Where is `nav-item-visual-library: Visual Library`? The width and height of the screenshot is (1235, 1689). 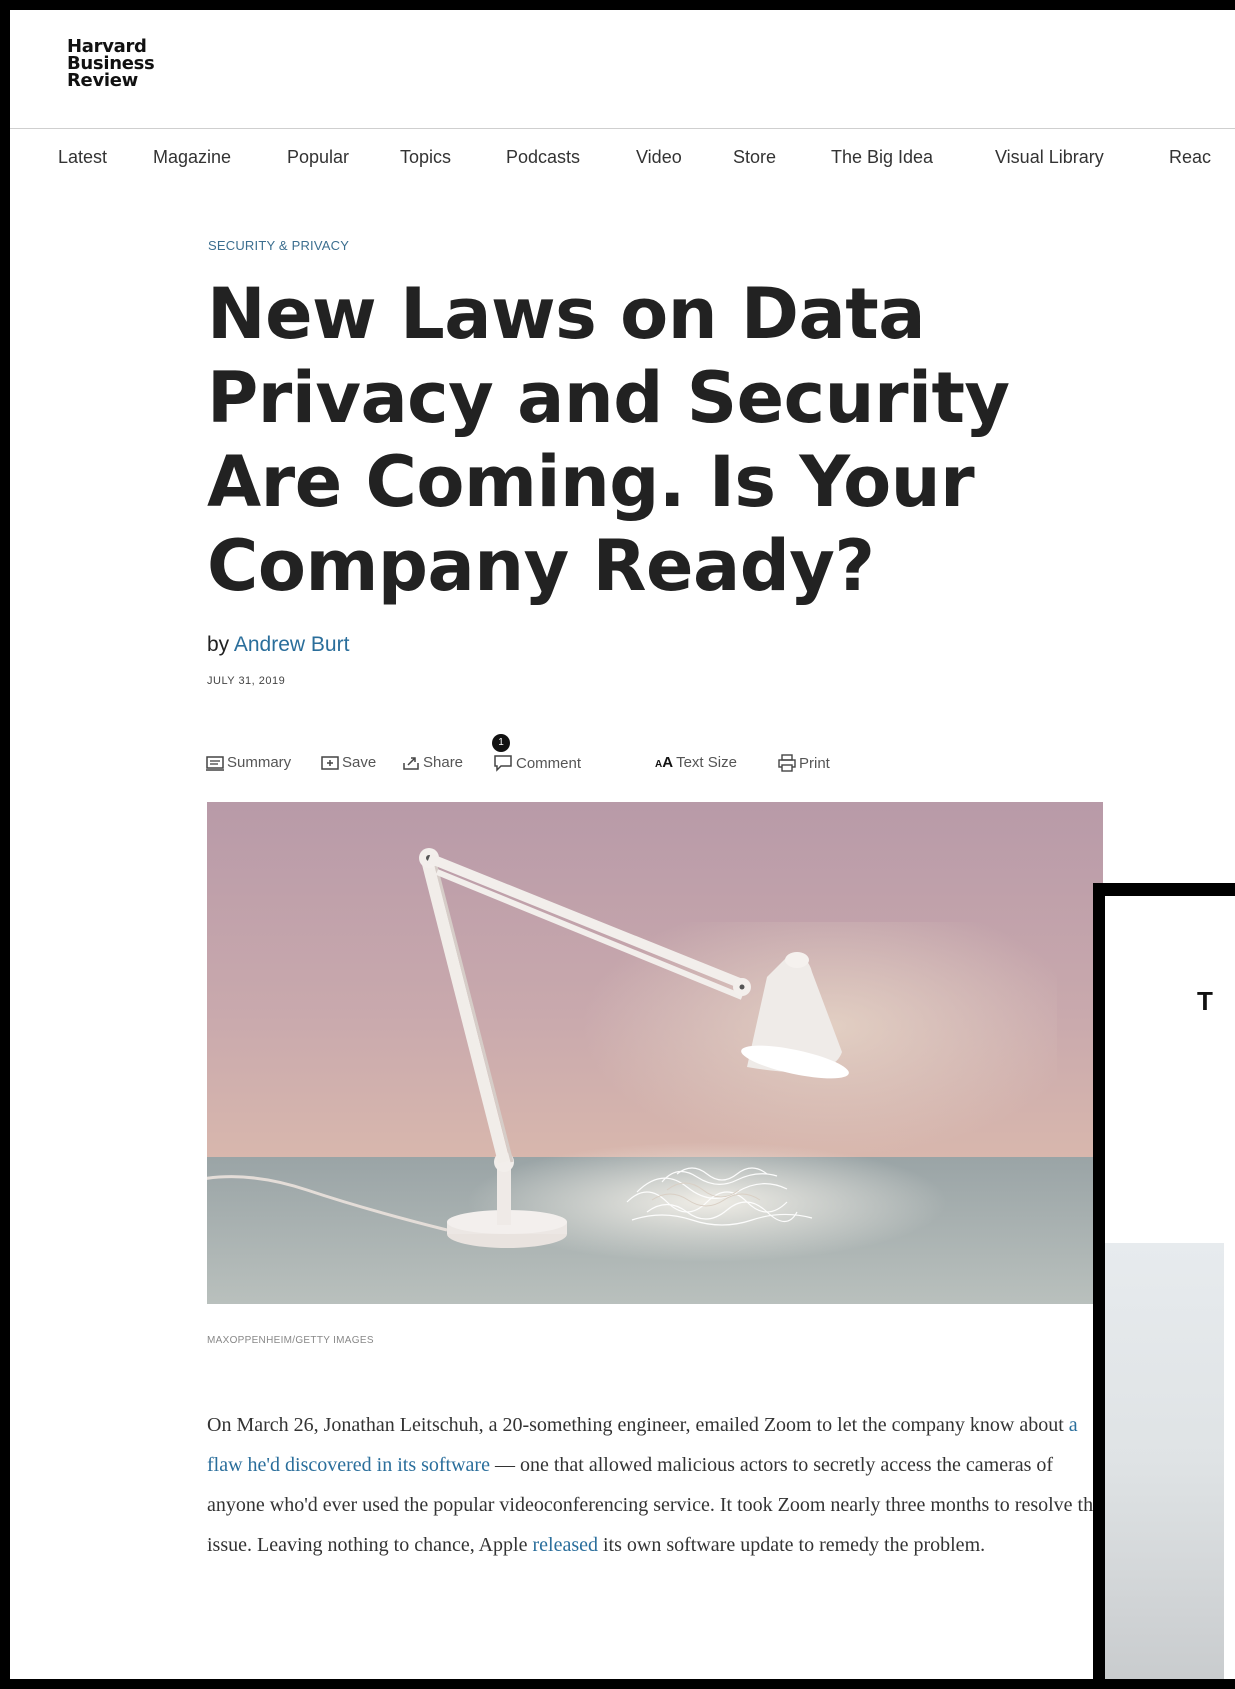
nav-item-visual-library: Visual Library is located at coordinates (1049, 157).